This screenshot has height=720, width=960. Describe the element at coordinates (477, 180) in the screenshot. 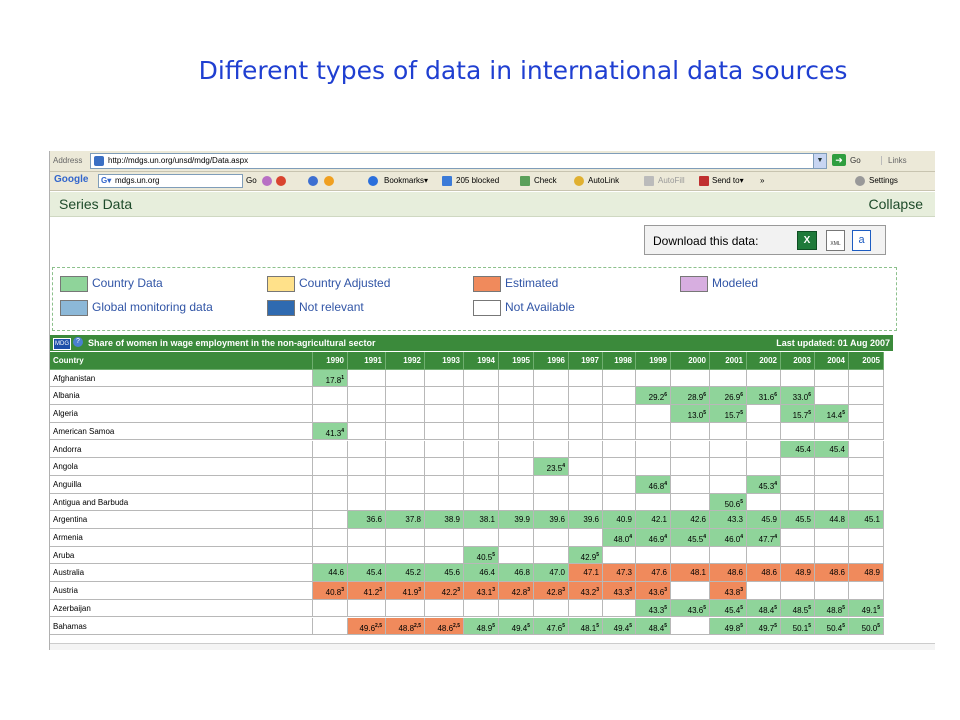

I see `blocked-button: 205 blocked` at that location.